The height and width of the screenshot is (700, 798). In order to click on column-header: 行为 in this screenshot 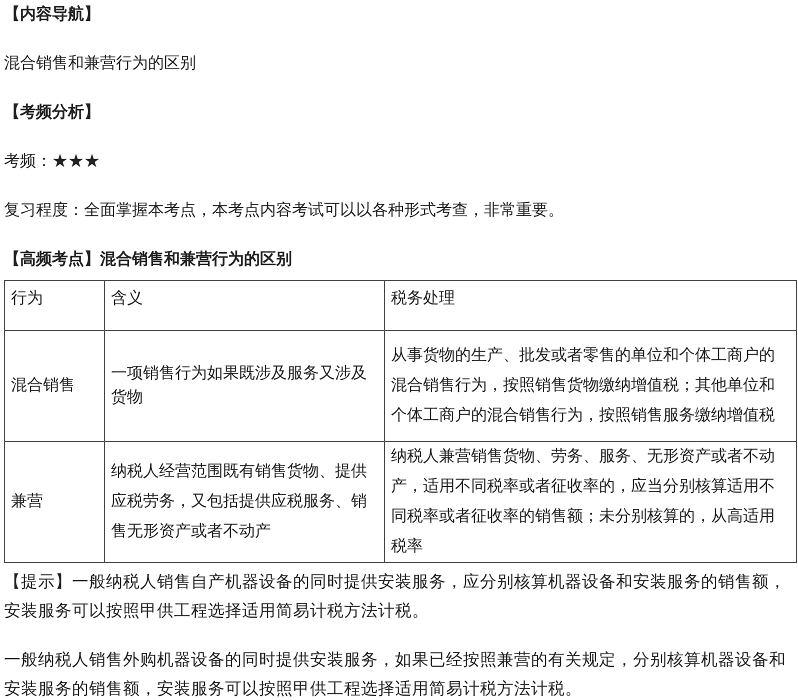, I will do `click(54, 305)`.